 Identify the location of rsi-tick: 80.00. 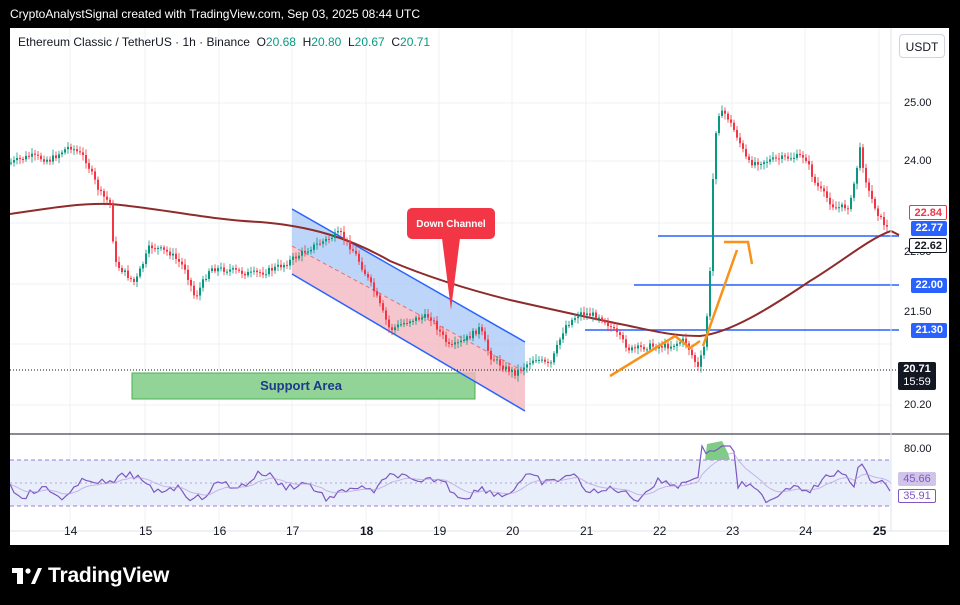
(918, 449).